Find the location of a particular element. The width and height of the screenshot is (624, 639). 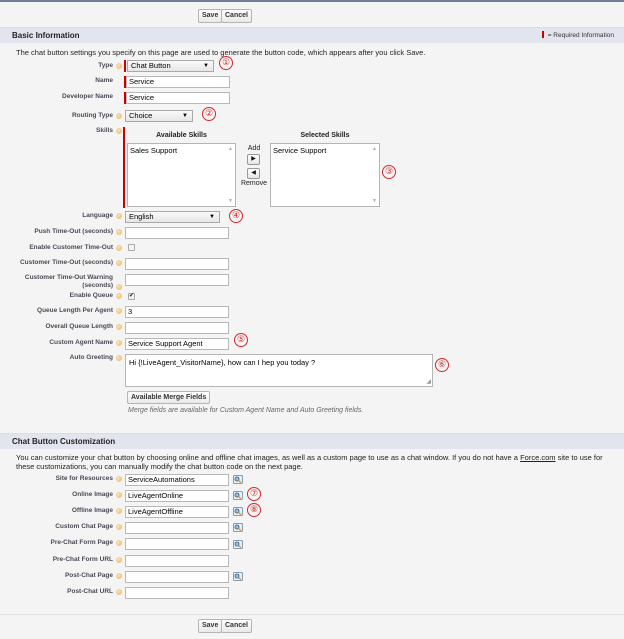

callout-2: ② is located at coordinates (209, 114).